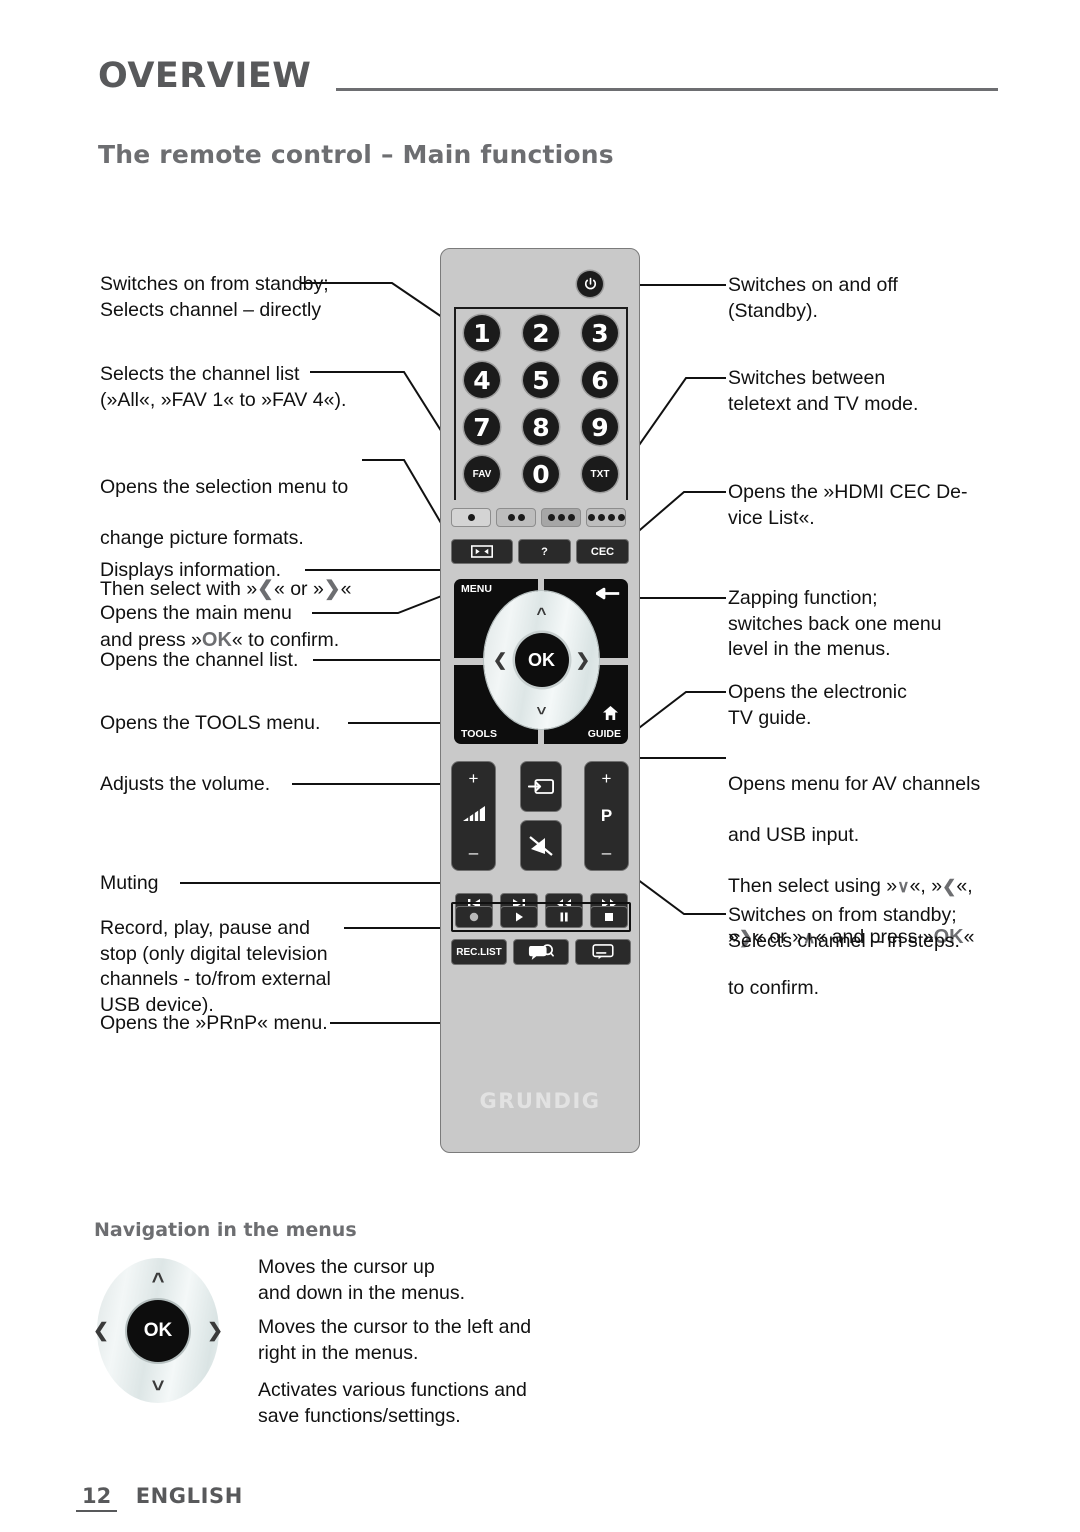  I want to click on stop-button, so click(609, 917).